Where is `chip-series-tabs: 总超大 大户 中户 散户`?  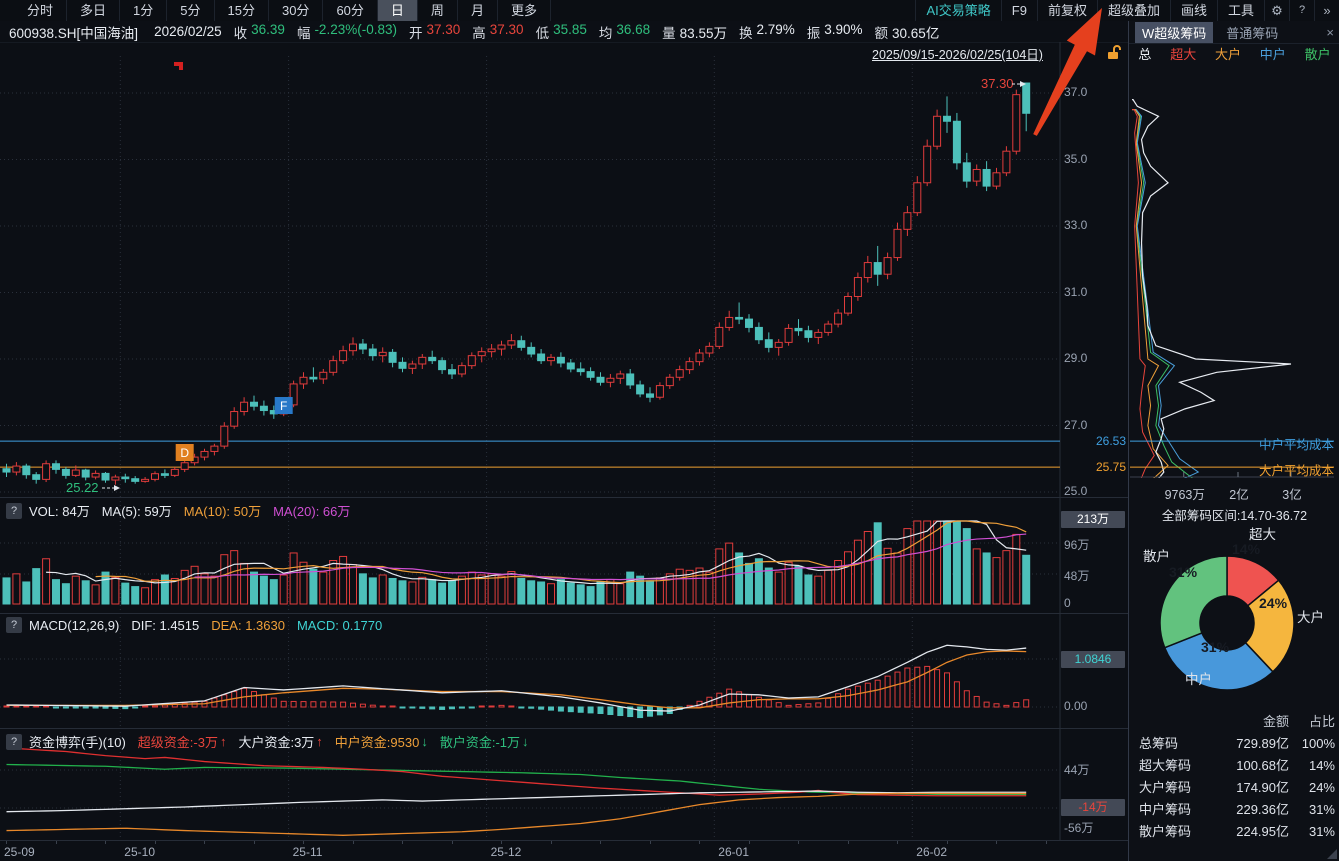 chip-series-tabs: 总超大 大户 中户 散户 is located at coordinates (1234, 53).